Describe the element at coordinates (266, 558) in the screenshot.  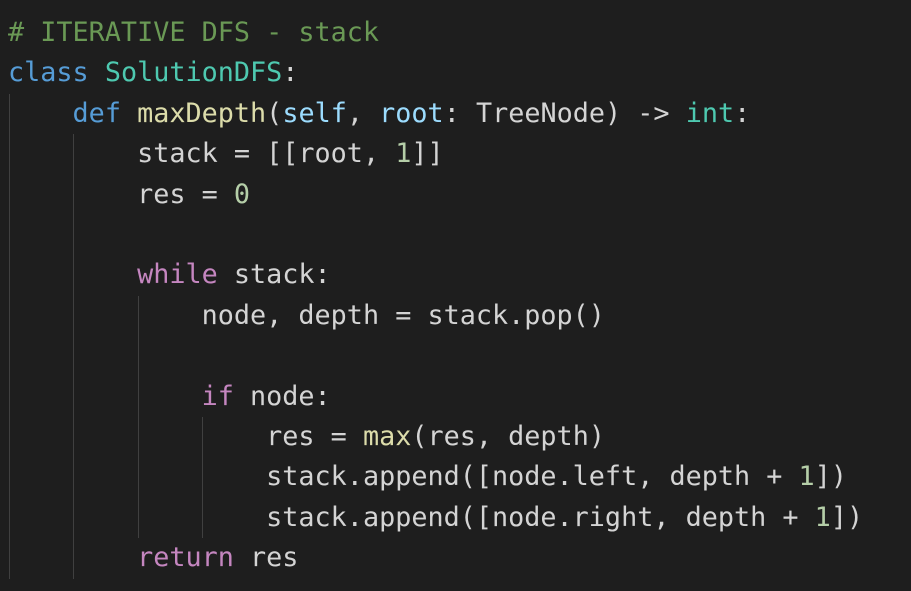
I see `code-token: res` at that location.